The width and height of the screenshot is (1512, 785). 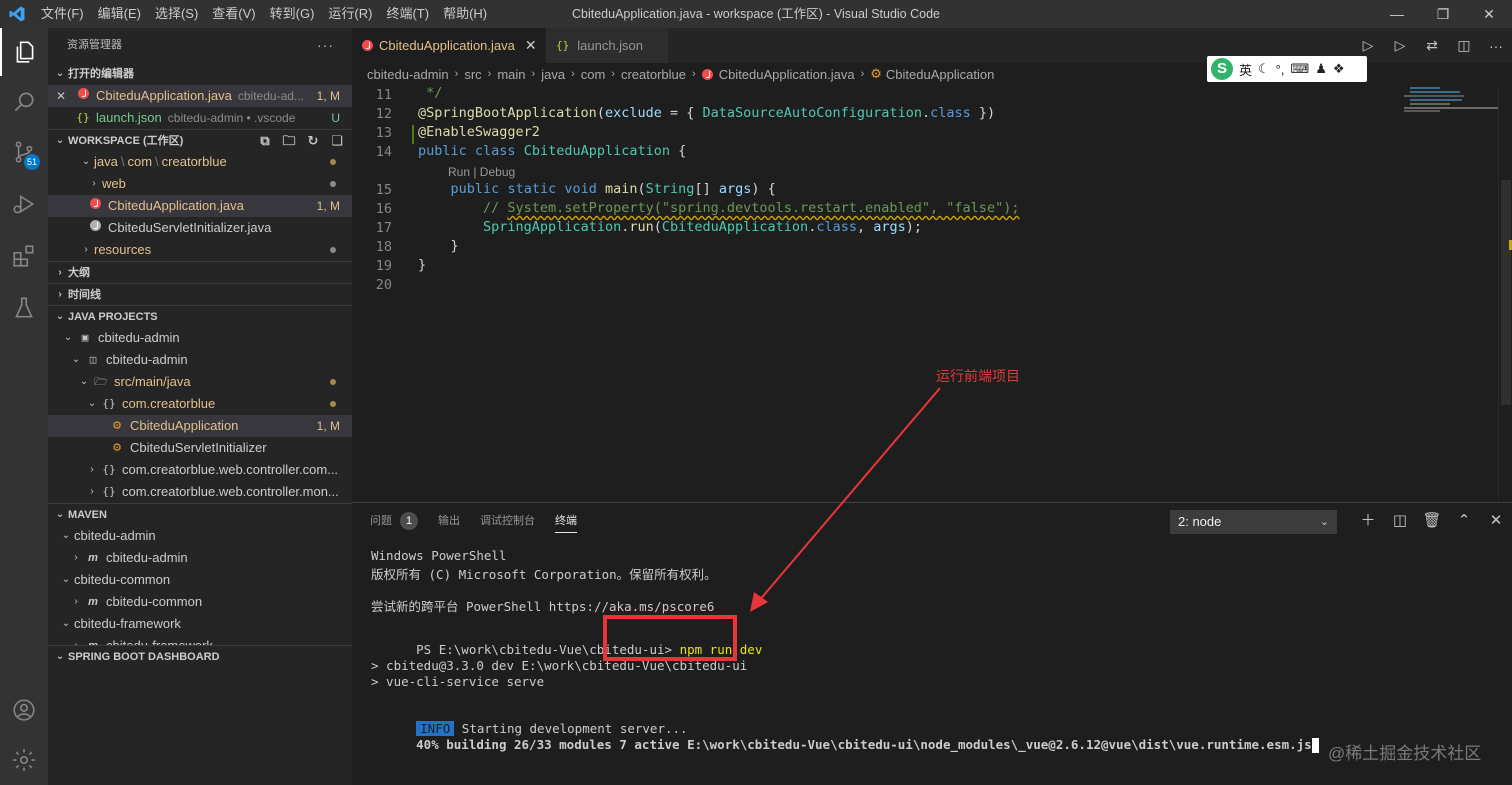 I want to click on close-panel-icon: ✕, so click(x=1496, y=521).